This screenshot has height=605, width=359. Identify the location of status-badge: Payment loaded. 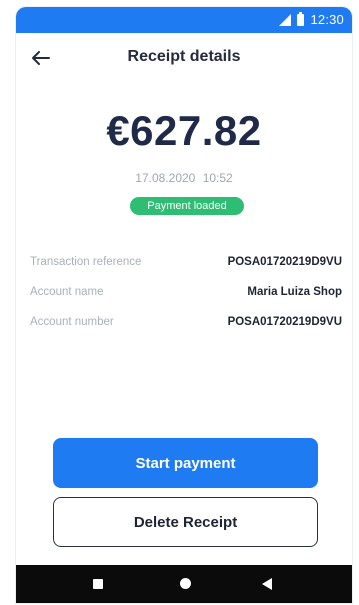
(187, 206).